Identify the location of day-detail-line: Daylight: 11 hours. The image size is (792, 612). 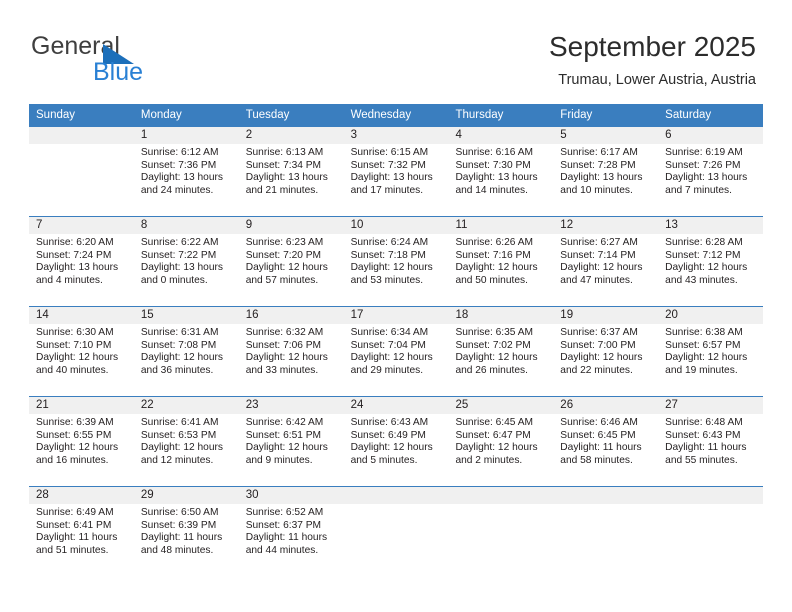
(77, 538).